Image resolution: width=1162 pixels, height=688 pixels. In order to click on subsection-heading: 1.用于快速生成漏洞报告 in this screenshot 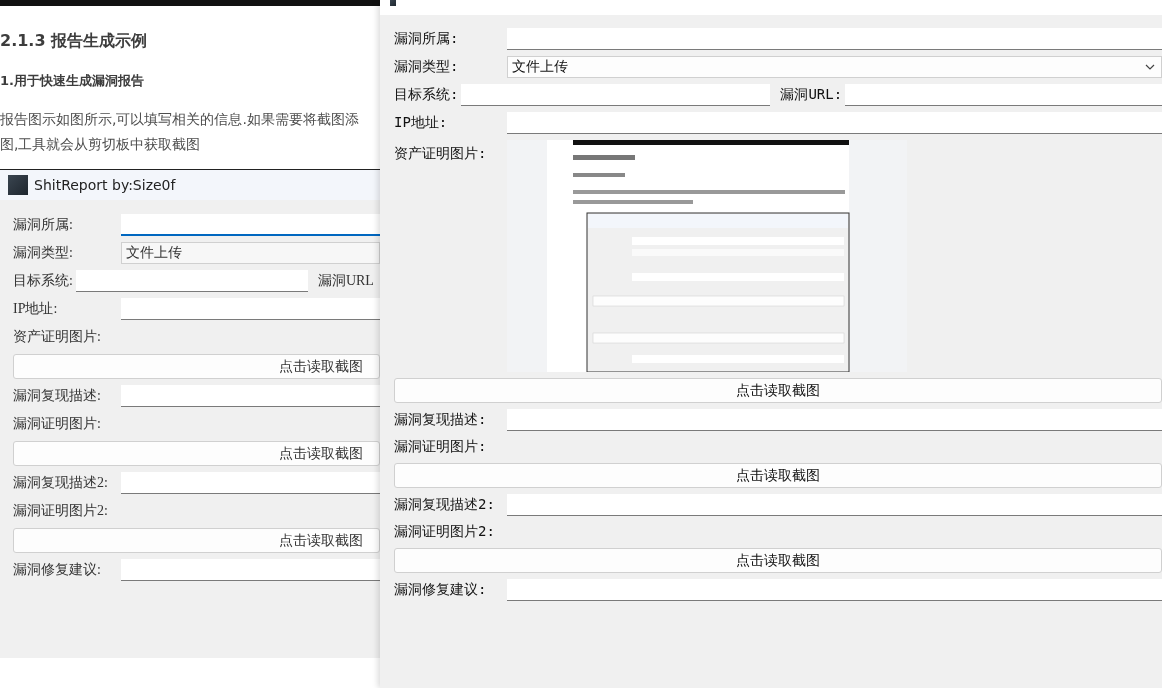, I will do `click(72, 81)`.